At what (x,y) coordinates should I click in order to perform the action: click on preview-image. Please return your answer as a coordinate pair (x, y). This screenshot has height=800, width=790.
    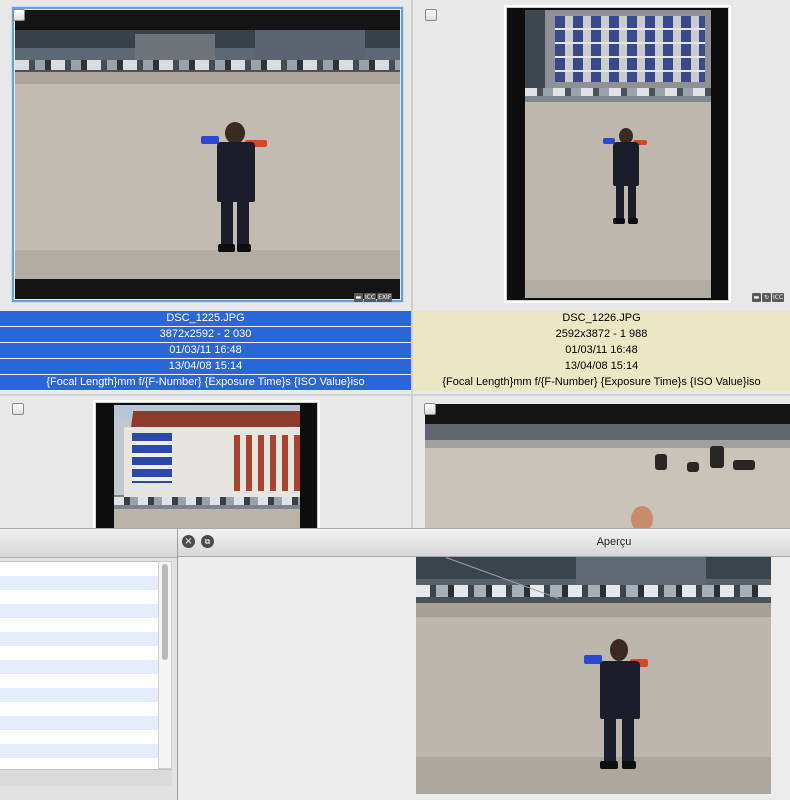
    Looking at the image, I should click on (593, 675).